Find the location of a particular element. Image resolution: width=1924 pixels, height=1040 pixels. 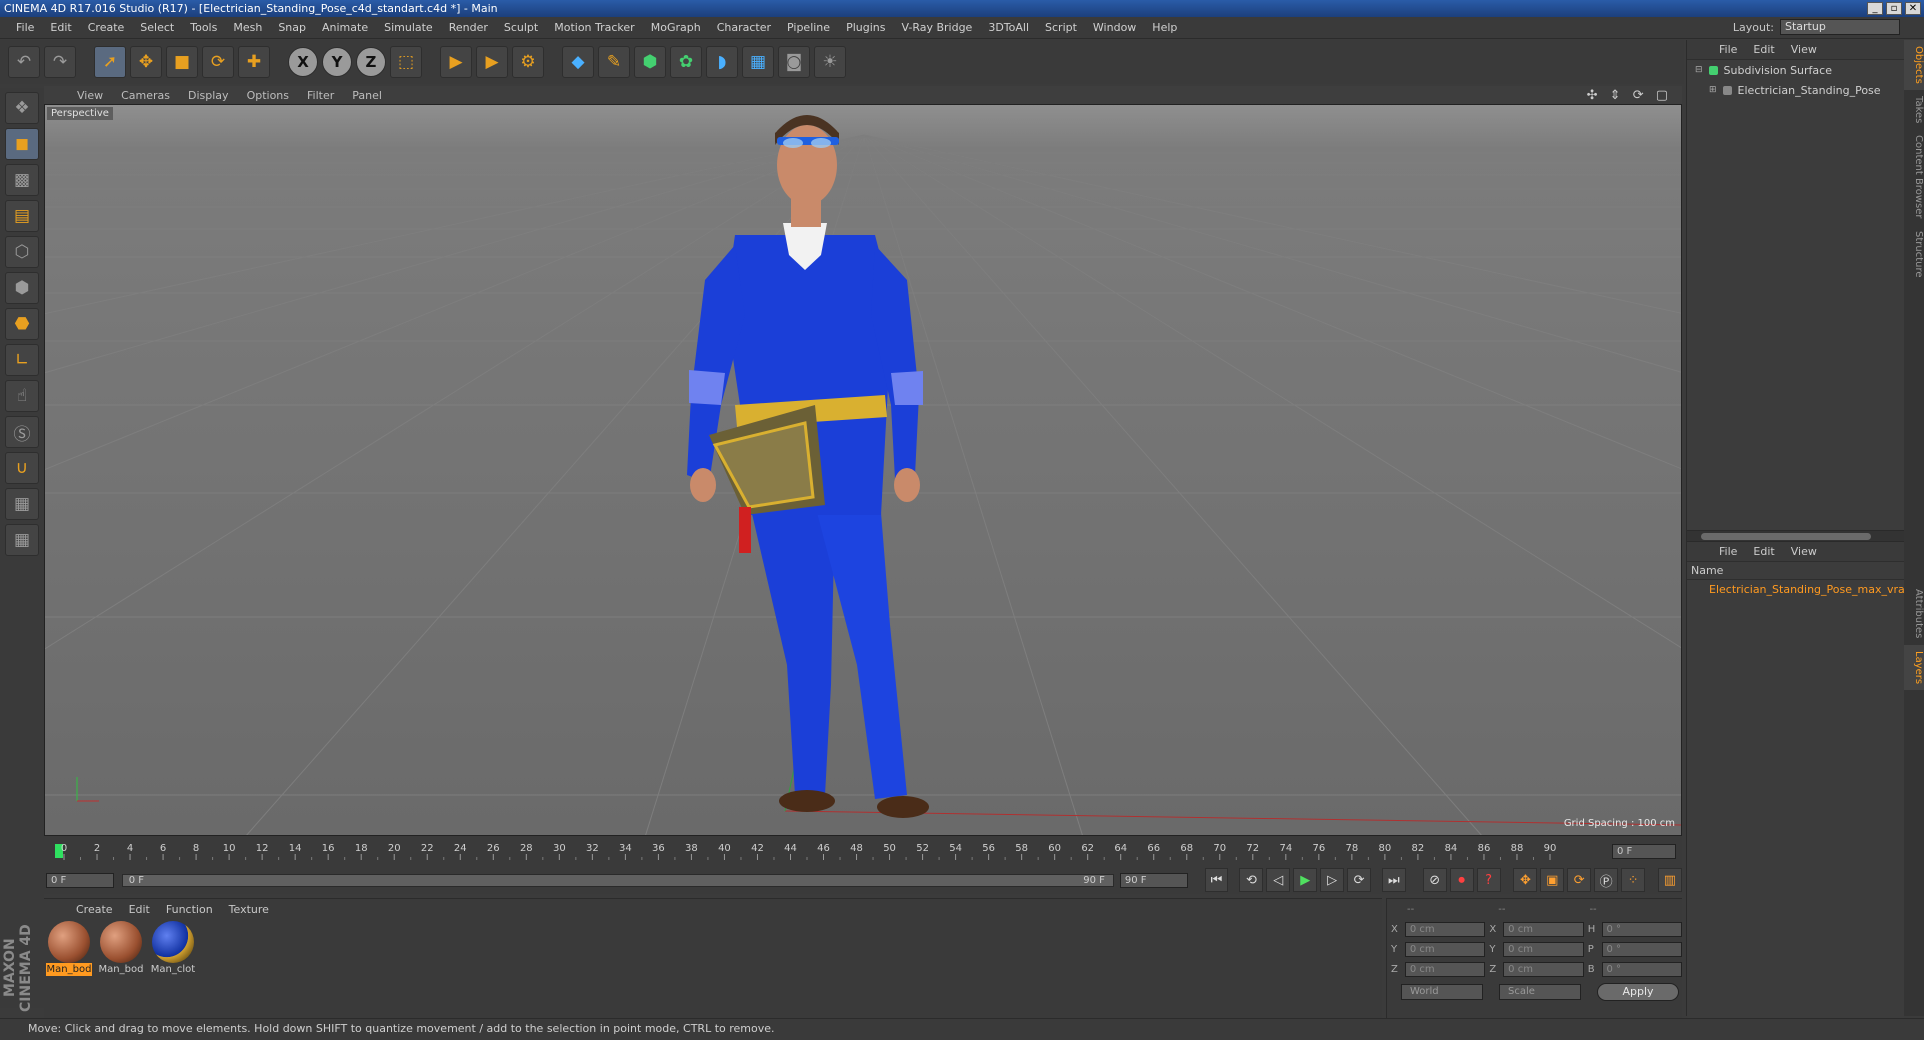

menu-animate: Animate is located at coordinates (345, 27).